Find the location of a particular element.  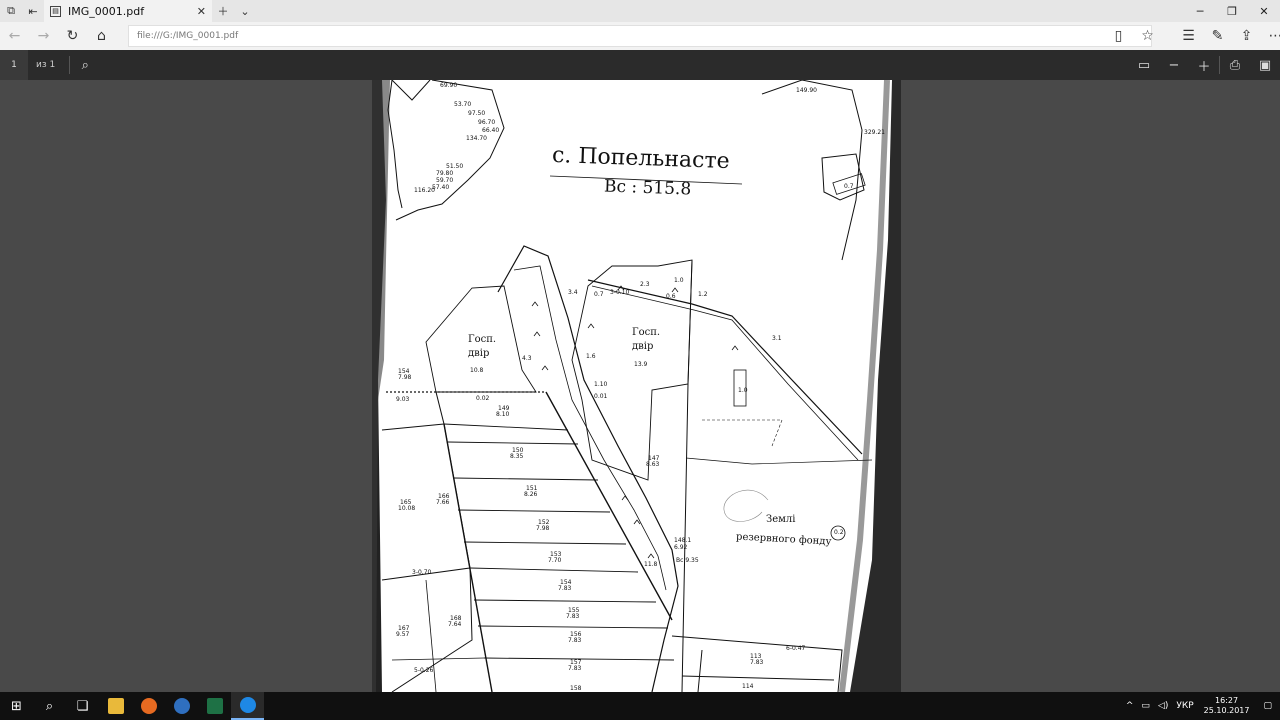

refresh-button: ↻ is located at coordinates (72, 36).